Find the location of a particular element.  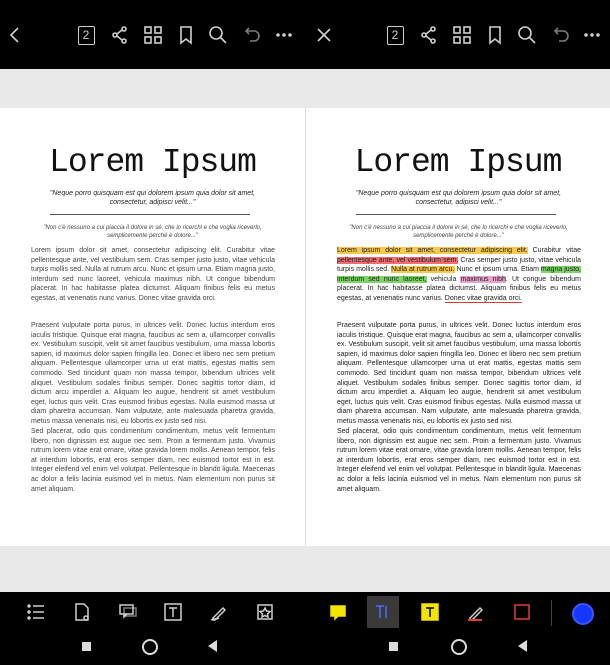

note-tool-icon is located at coordinates (338, 612).